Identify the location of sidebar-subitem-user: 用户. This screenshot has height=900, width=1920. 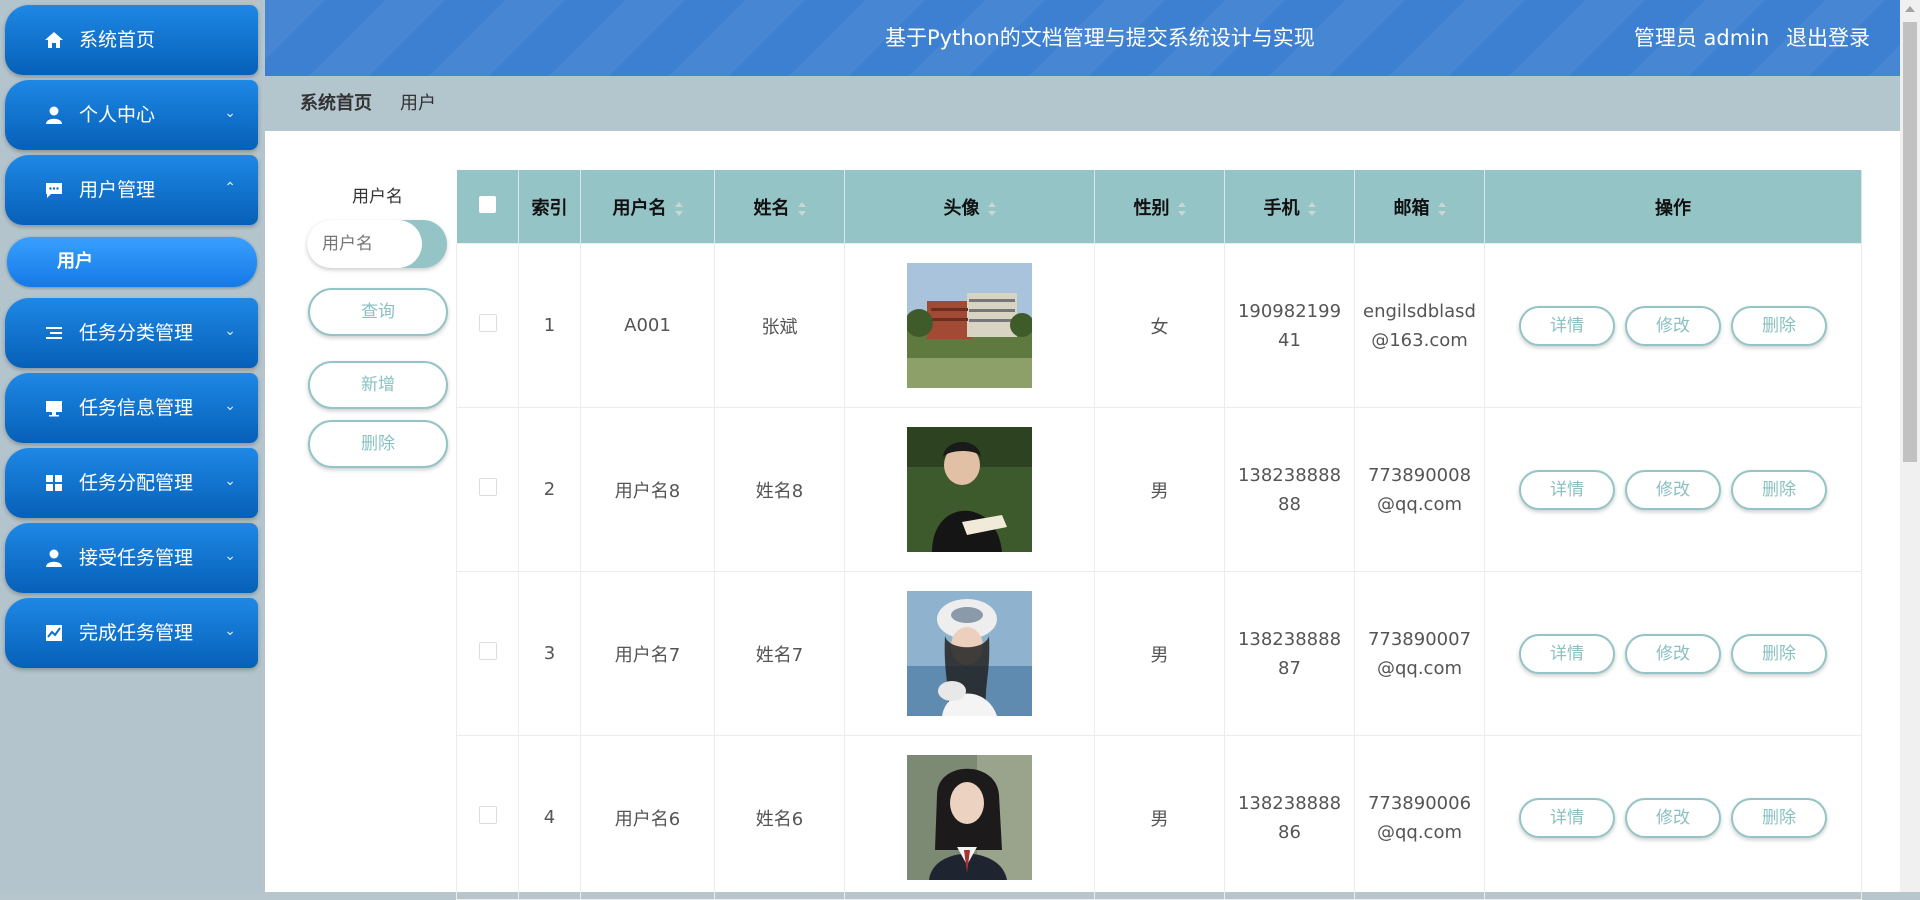
(132, 262).